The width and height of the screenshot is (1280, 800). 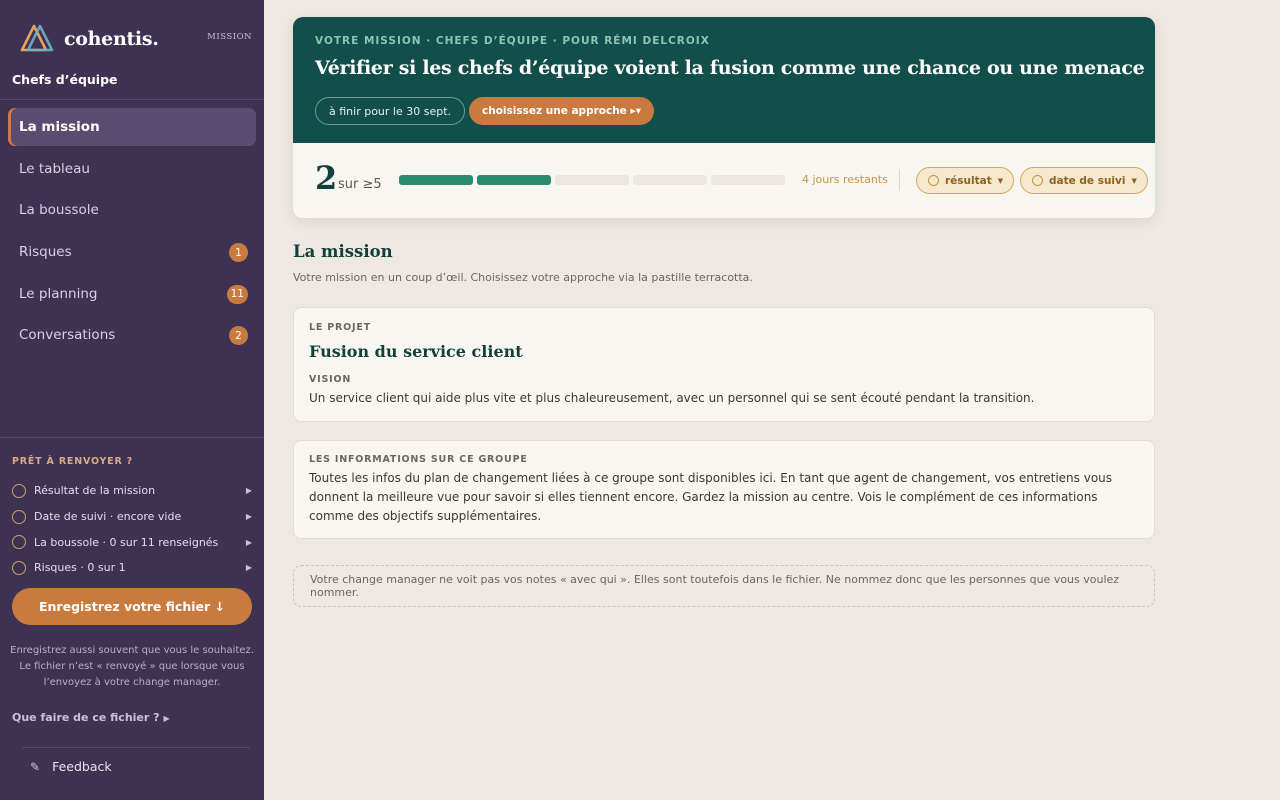 What do you see at coordinates (132, 252) in the screenshot?
I see `sidebar-item-risques: Risques 1` at bounding box center [132, 252].